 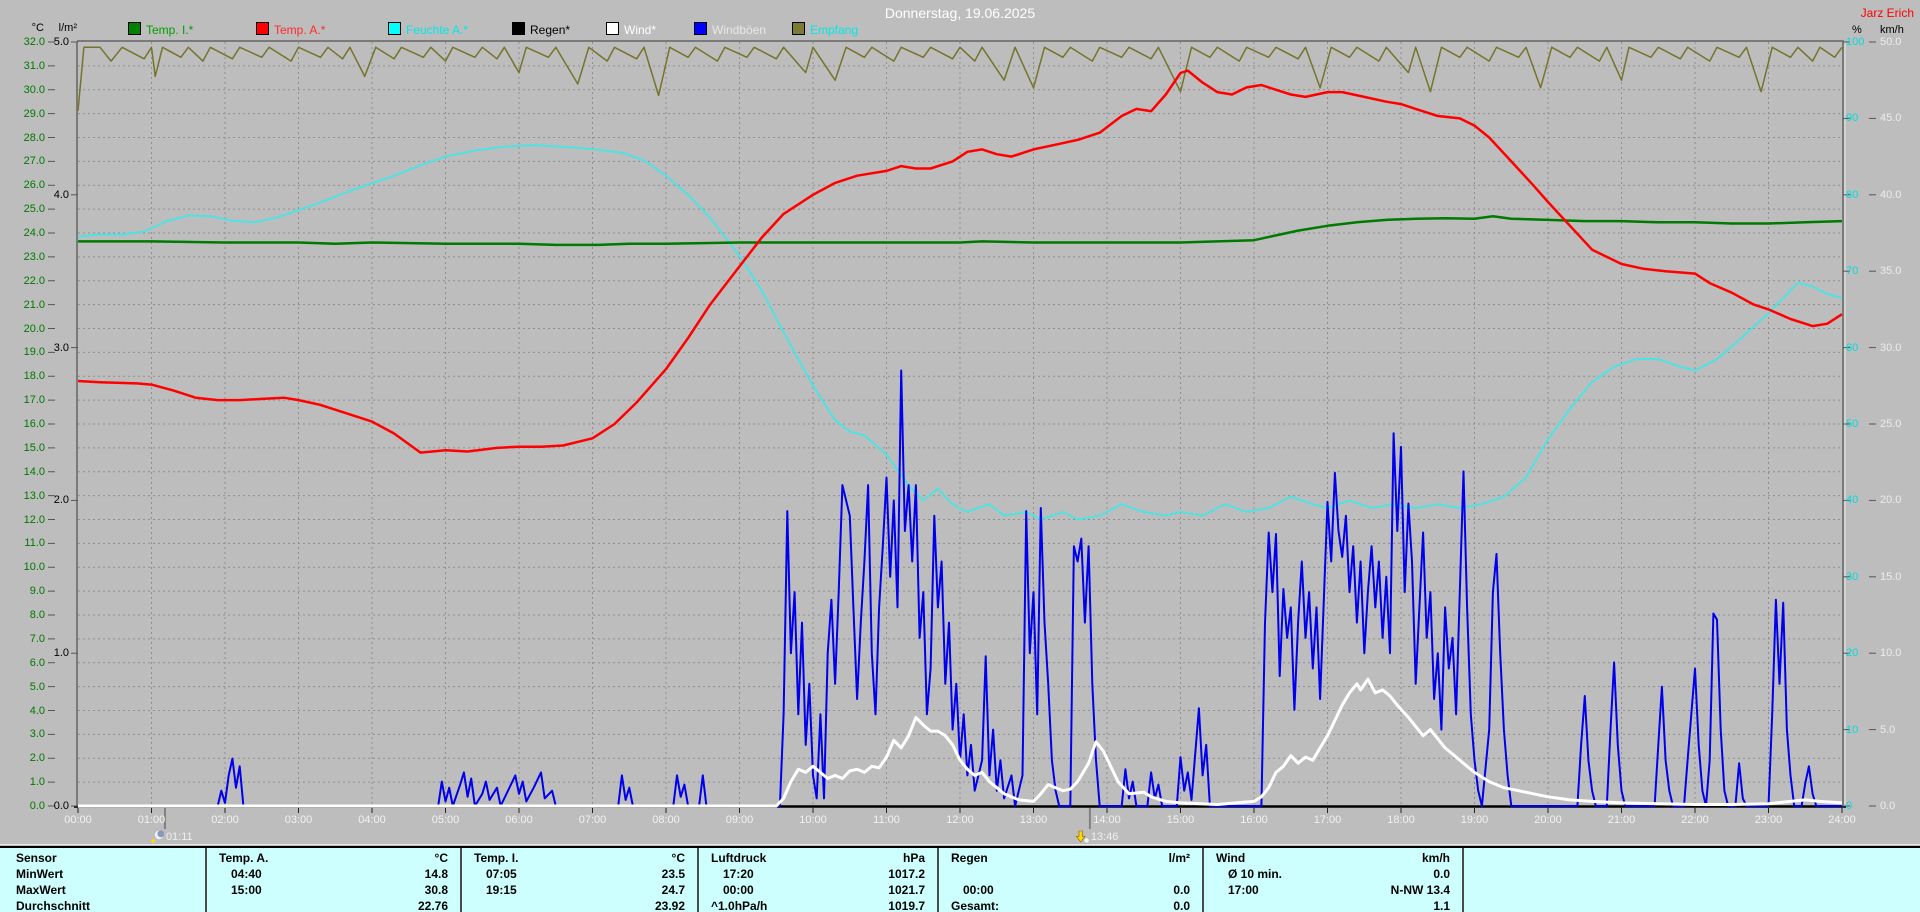 I want to click on x-axis-hour-label: 16:00, so click(x=1254, y=820).